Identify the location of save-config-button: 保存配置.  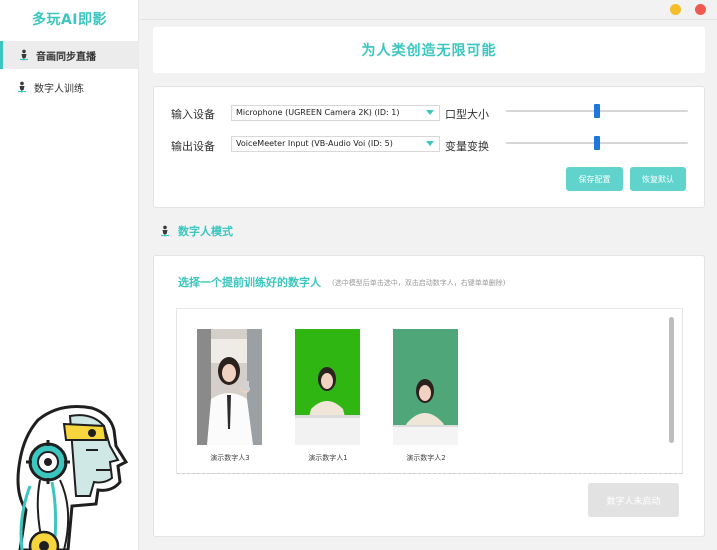
(594, 179).